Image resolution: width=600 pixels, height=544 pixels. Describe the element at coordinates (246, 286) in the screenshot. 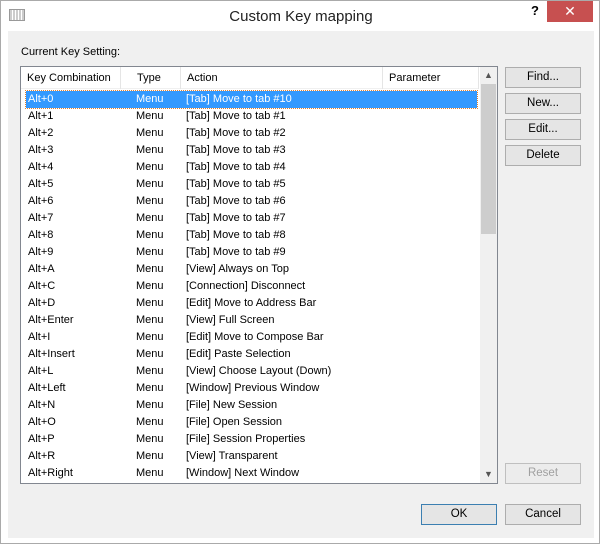

I see `action-cell: [Connection] Disconnect` at that location.